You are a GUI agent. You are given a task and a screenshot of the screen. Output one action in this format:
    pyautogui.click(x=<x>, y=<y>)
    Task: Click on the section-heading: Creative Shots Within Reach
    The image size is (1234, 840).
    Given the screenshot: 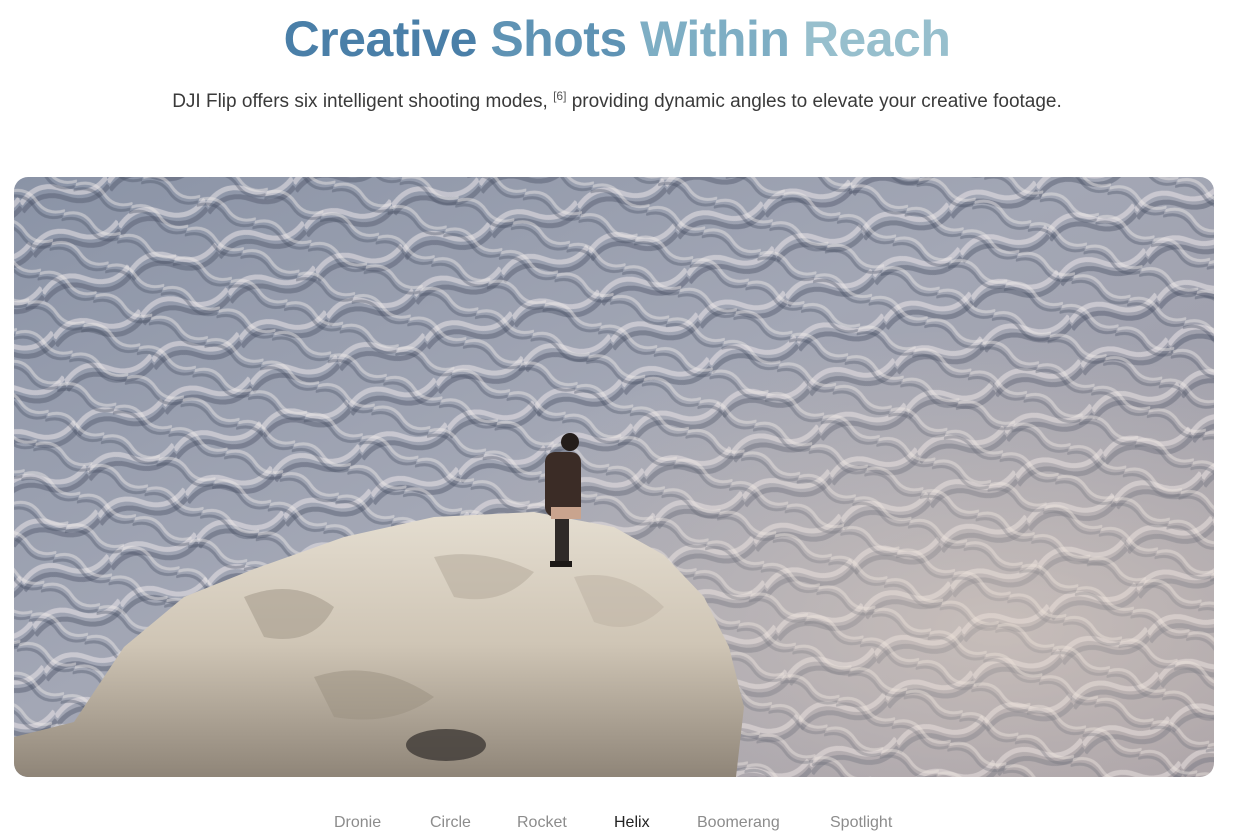 What is the action you would take?
    pyautogui.click(x=617, y=39)
    